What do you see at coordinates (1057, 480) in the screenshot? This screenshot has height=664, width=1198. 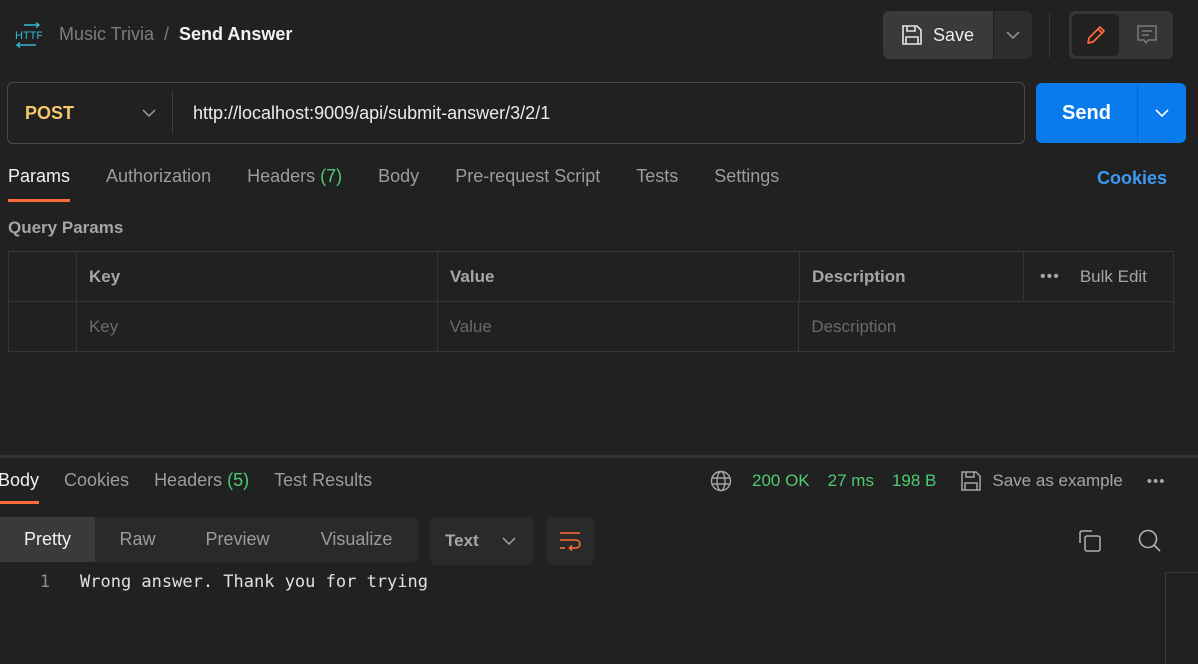 I see `save-as-example-label: Save as example` at bounding box center [1057, 480].